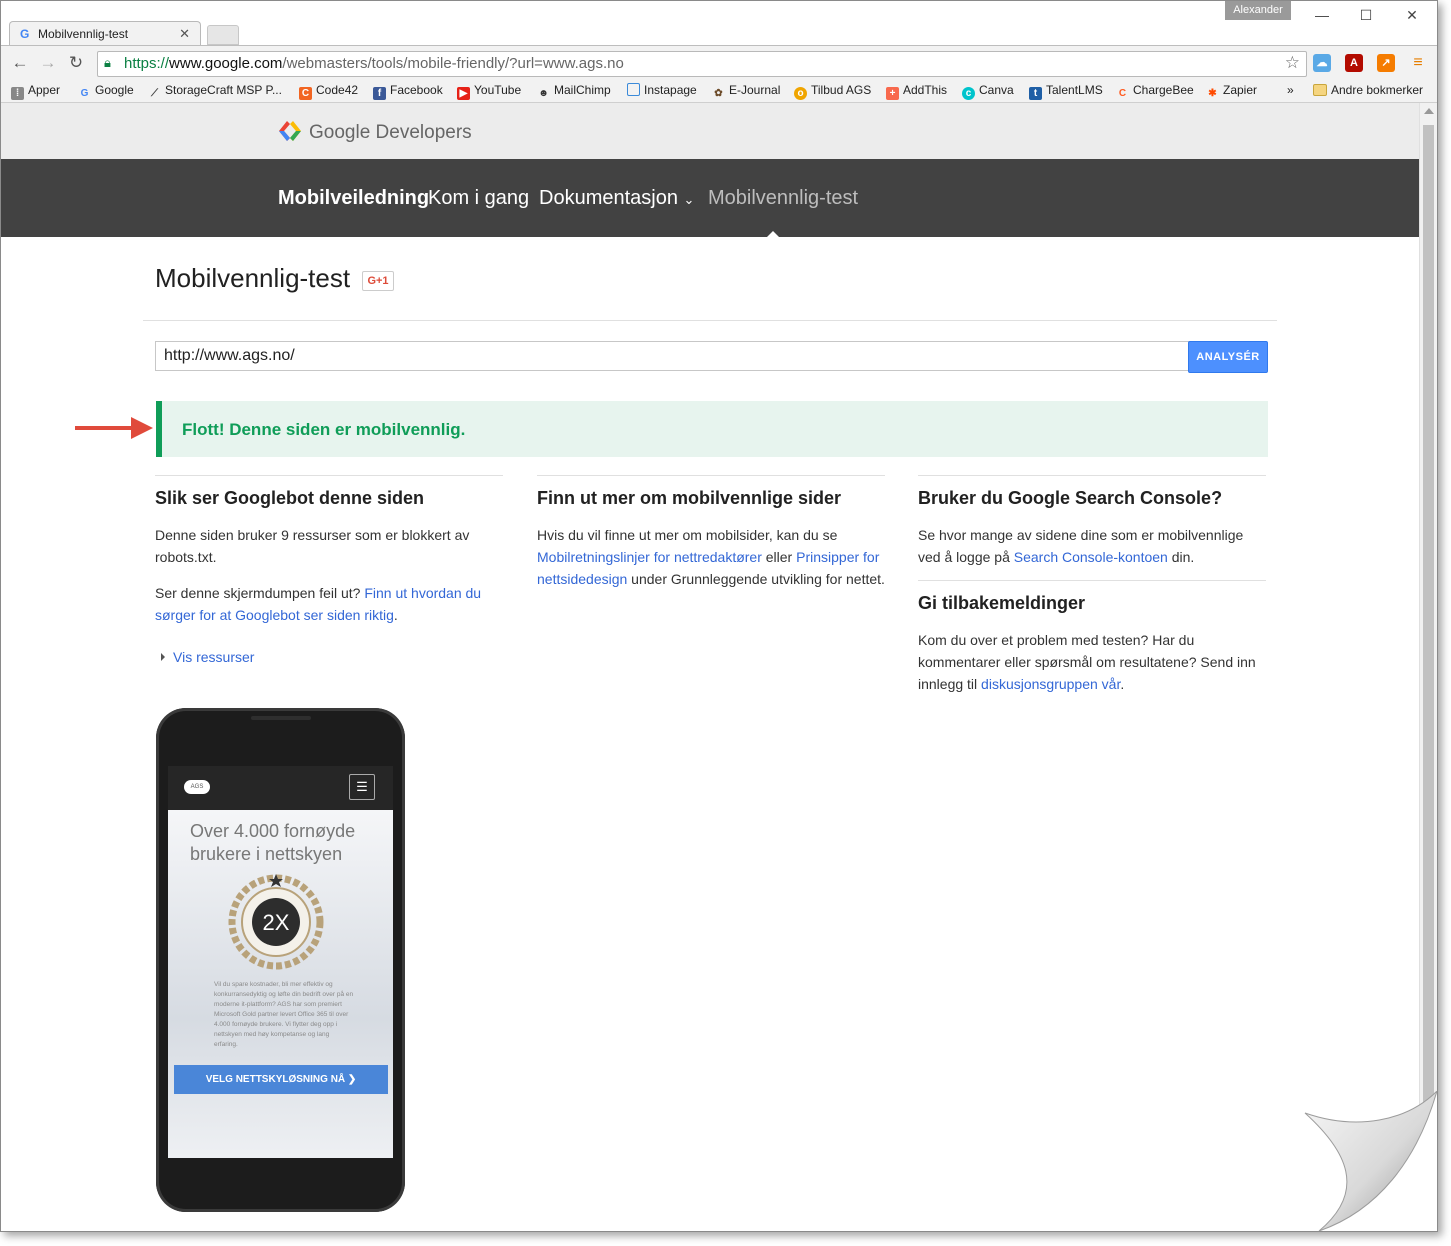 The image size is (1451, 1246). Describe the element at coordinates (374, 131) in the screenshot. I see `google-developers-logo: Google Developers` at that location.